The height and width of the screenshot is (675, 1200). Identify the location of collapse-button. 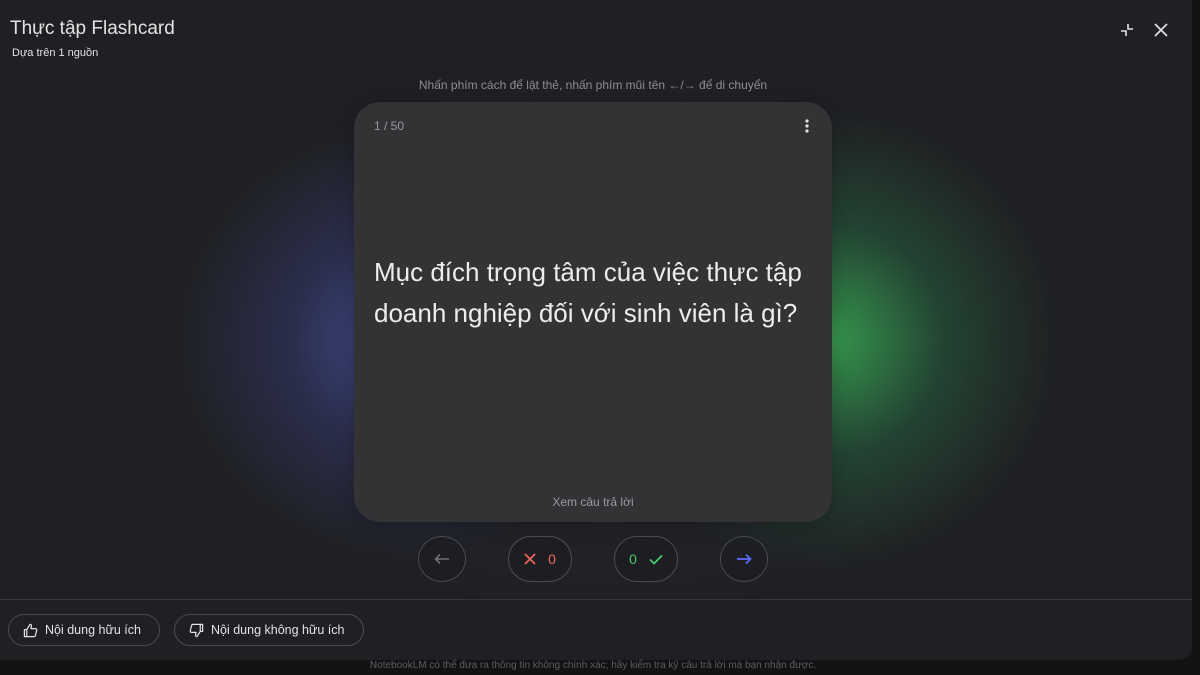
(1127, 30).